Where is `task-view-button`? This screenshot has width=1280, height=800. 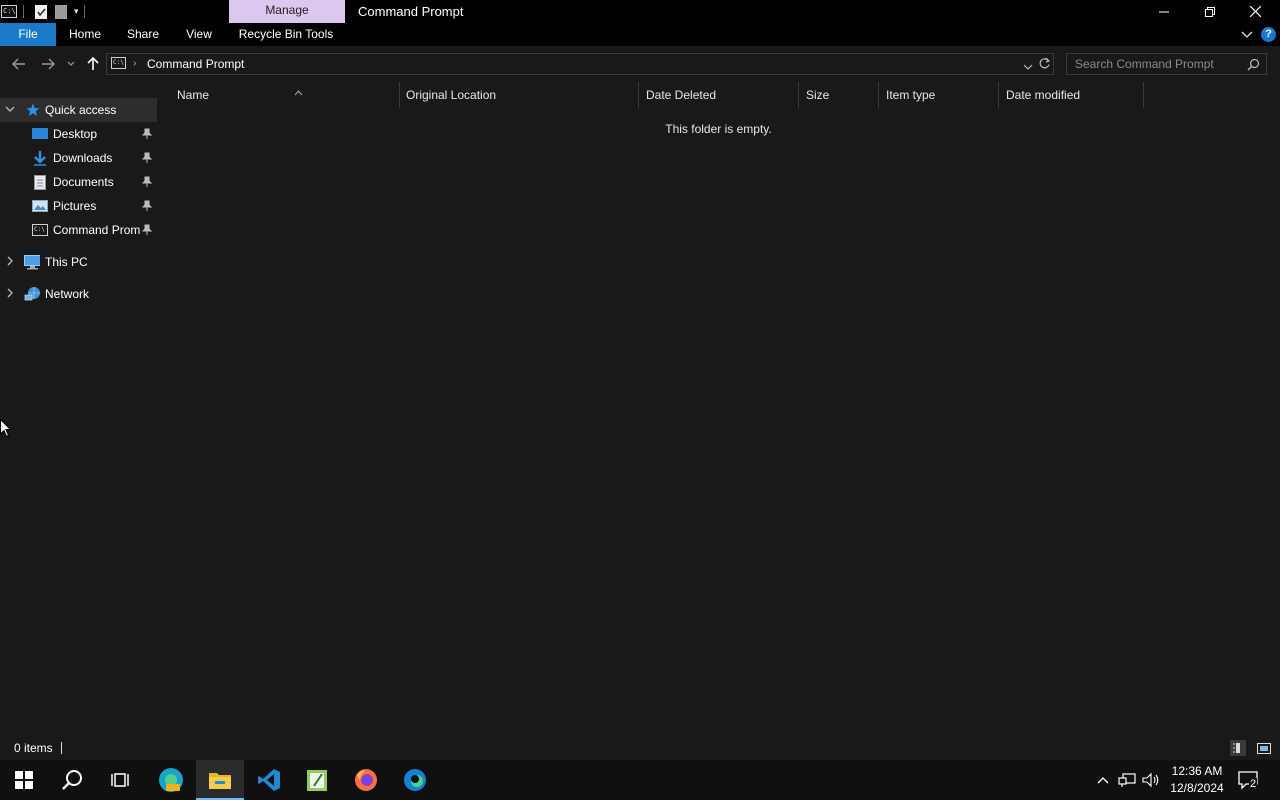 task-view-button is located at coordinates (120, 780).